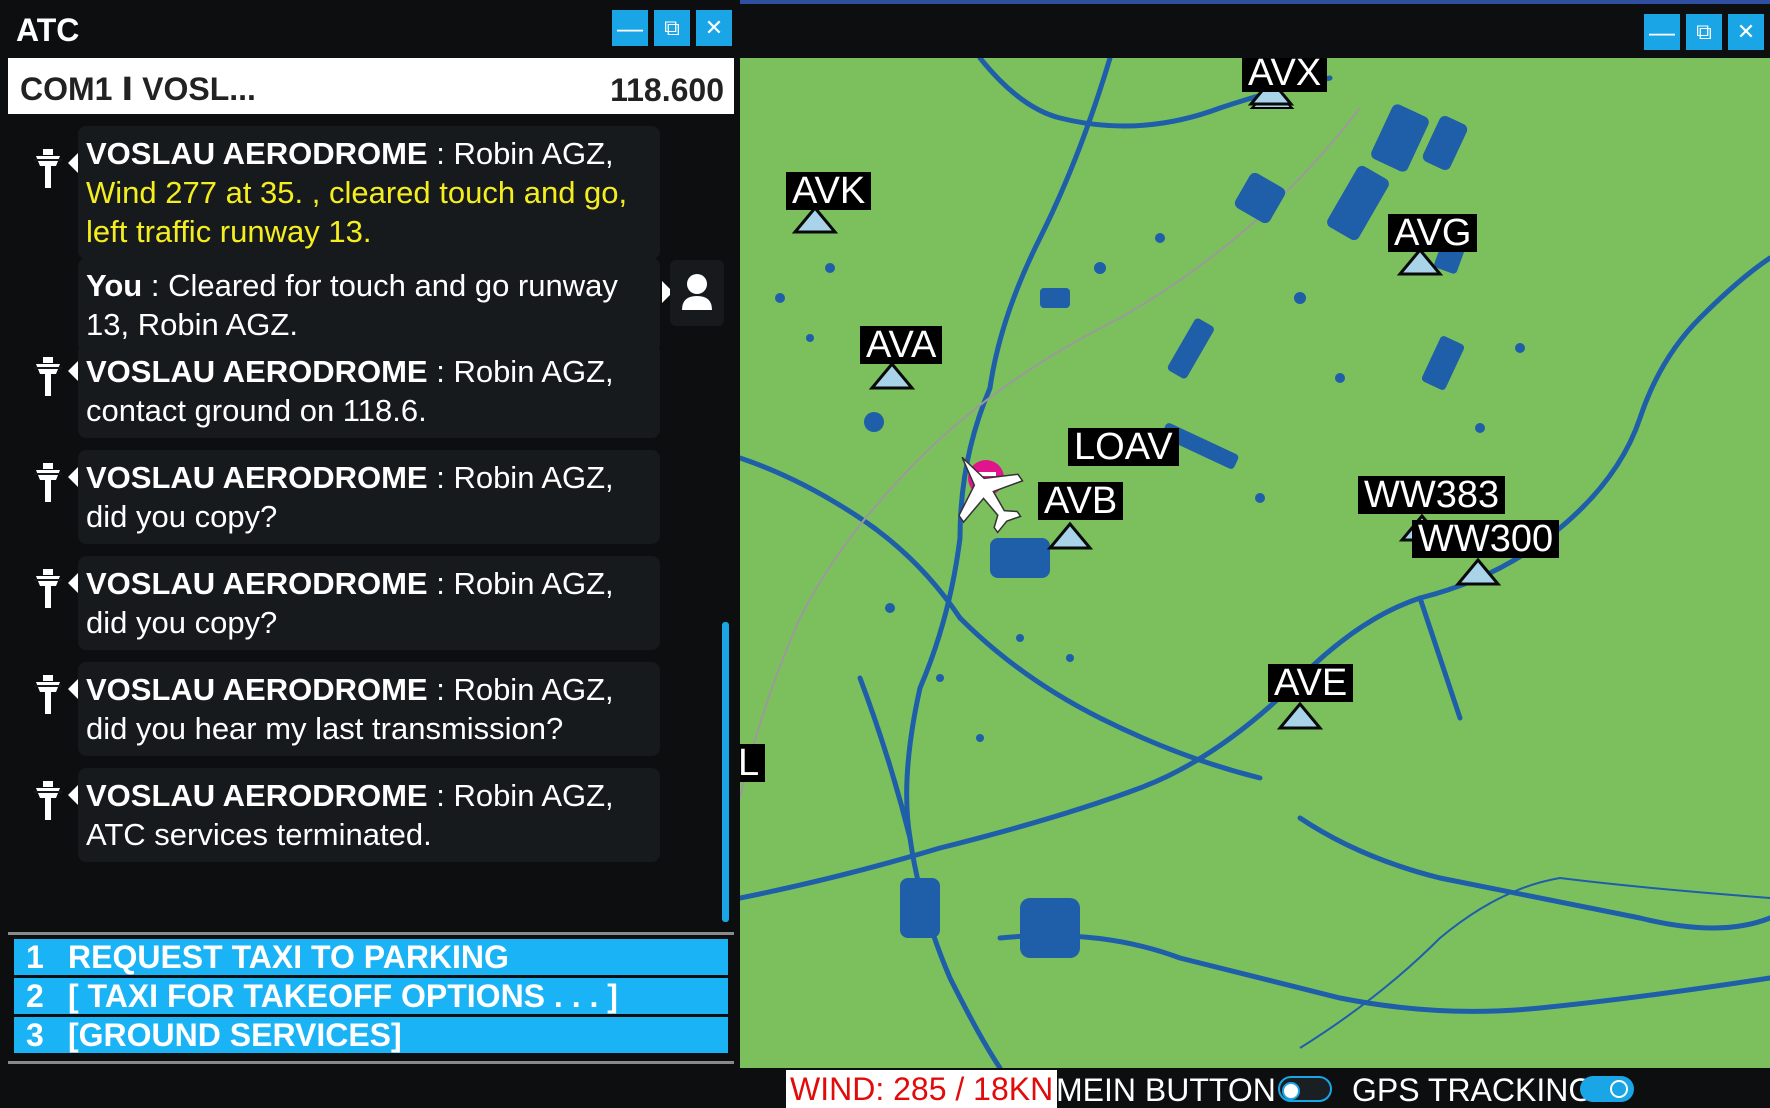 The width and height of the screenshot is (1770, 1108). I want to click on option-ground-services: 3 [GROUND SERVICES], so click(371, 1035).